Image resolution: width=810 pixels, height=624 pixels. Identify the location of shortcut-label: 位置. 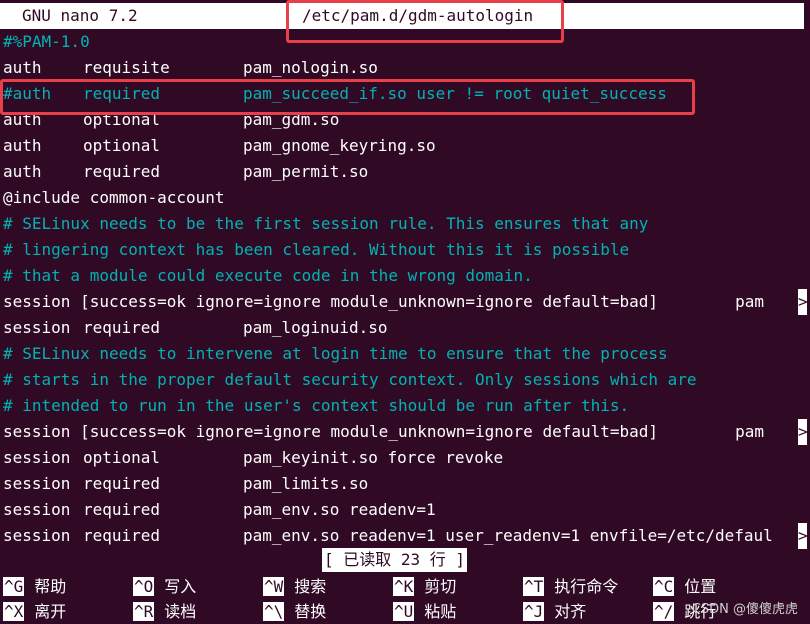
(700, 586).